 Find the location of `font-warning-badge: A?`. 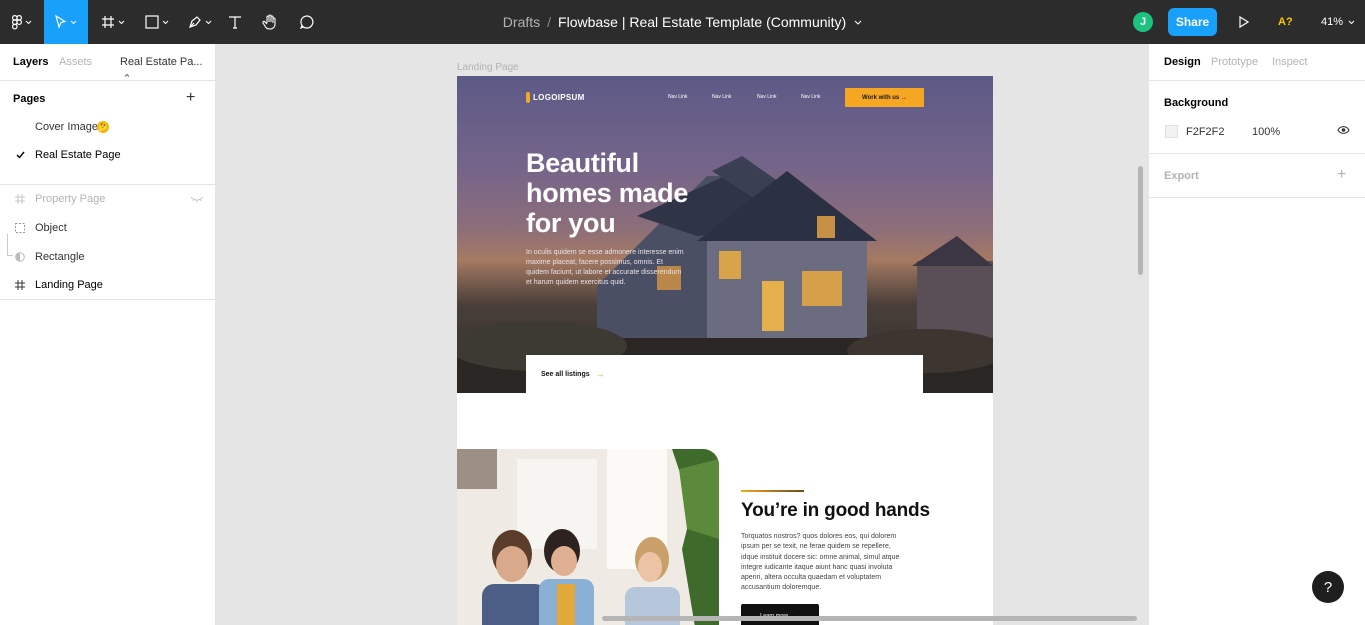

font-warning-badge: A? is located at coordinates (1285, 22).